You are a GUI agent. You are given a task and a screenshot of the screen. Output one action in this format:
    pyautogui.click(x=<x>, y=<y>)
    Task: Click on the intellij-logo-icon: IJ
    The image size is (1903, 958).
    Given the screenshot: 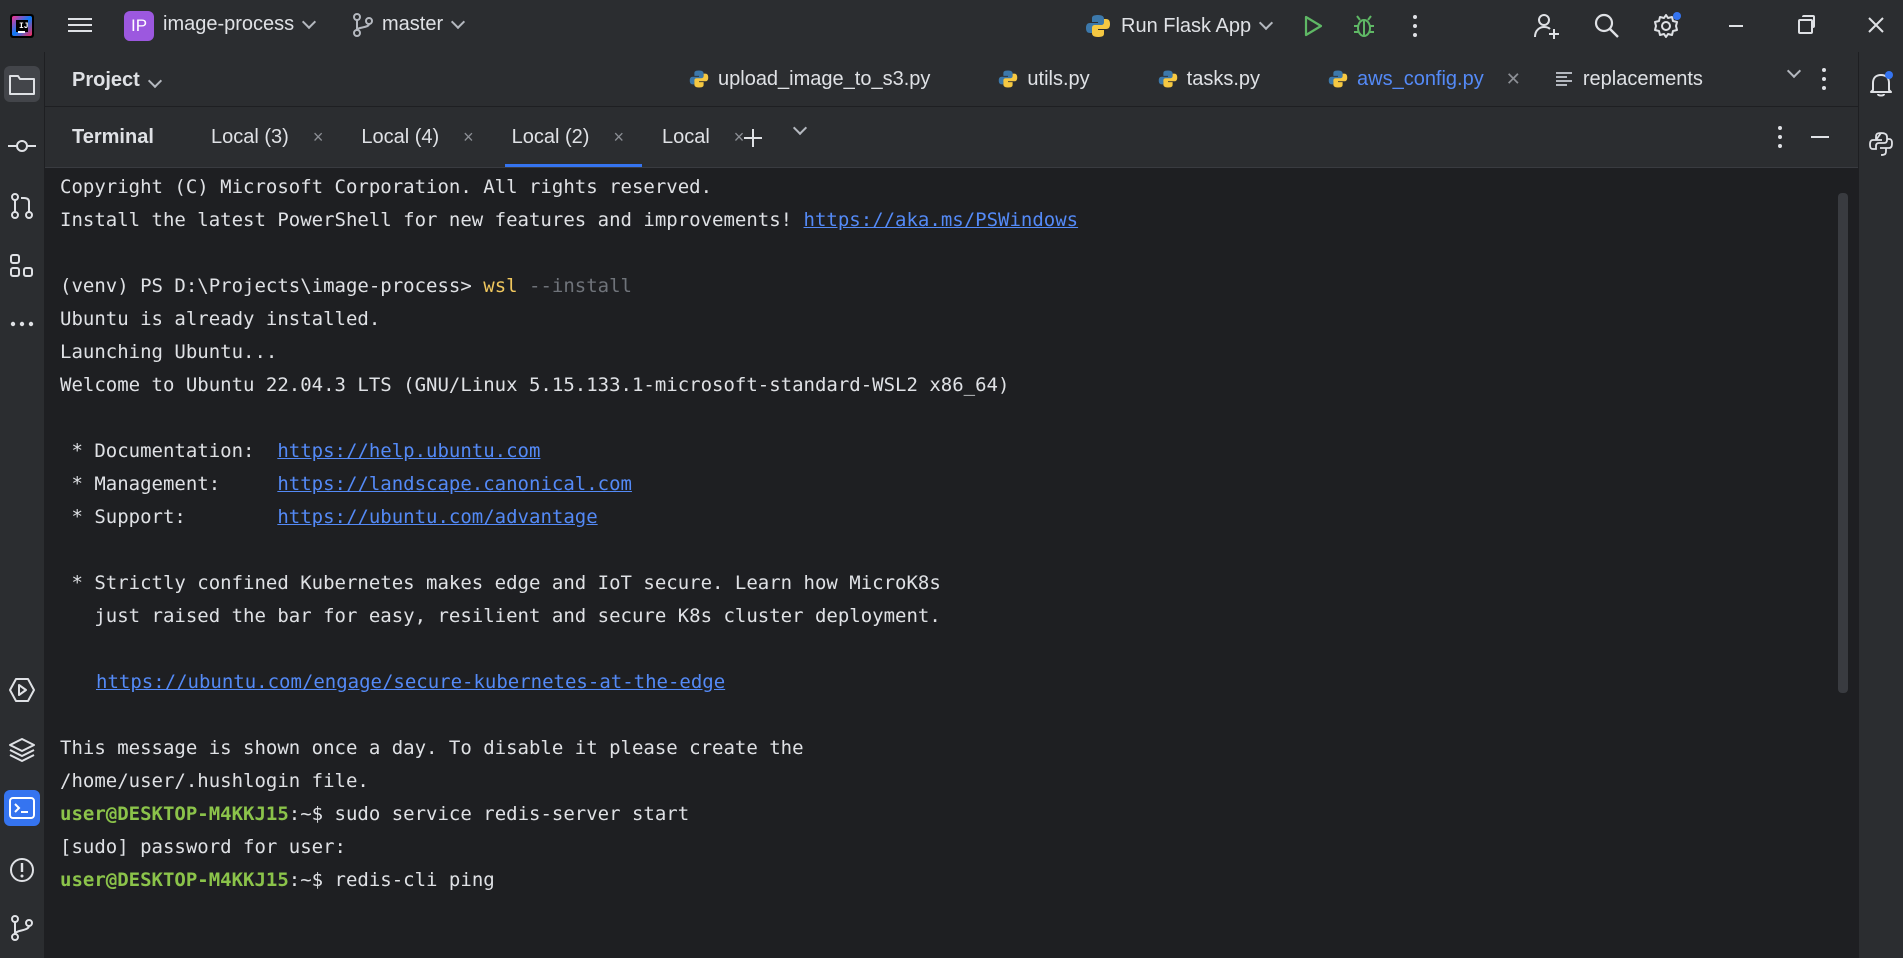 What is the action you would take?
    pyautogui.click(x=22, y=26)
    